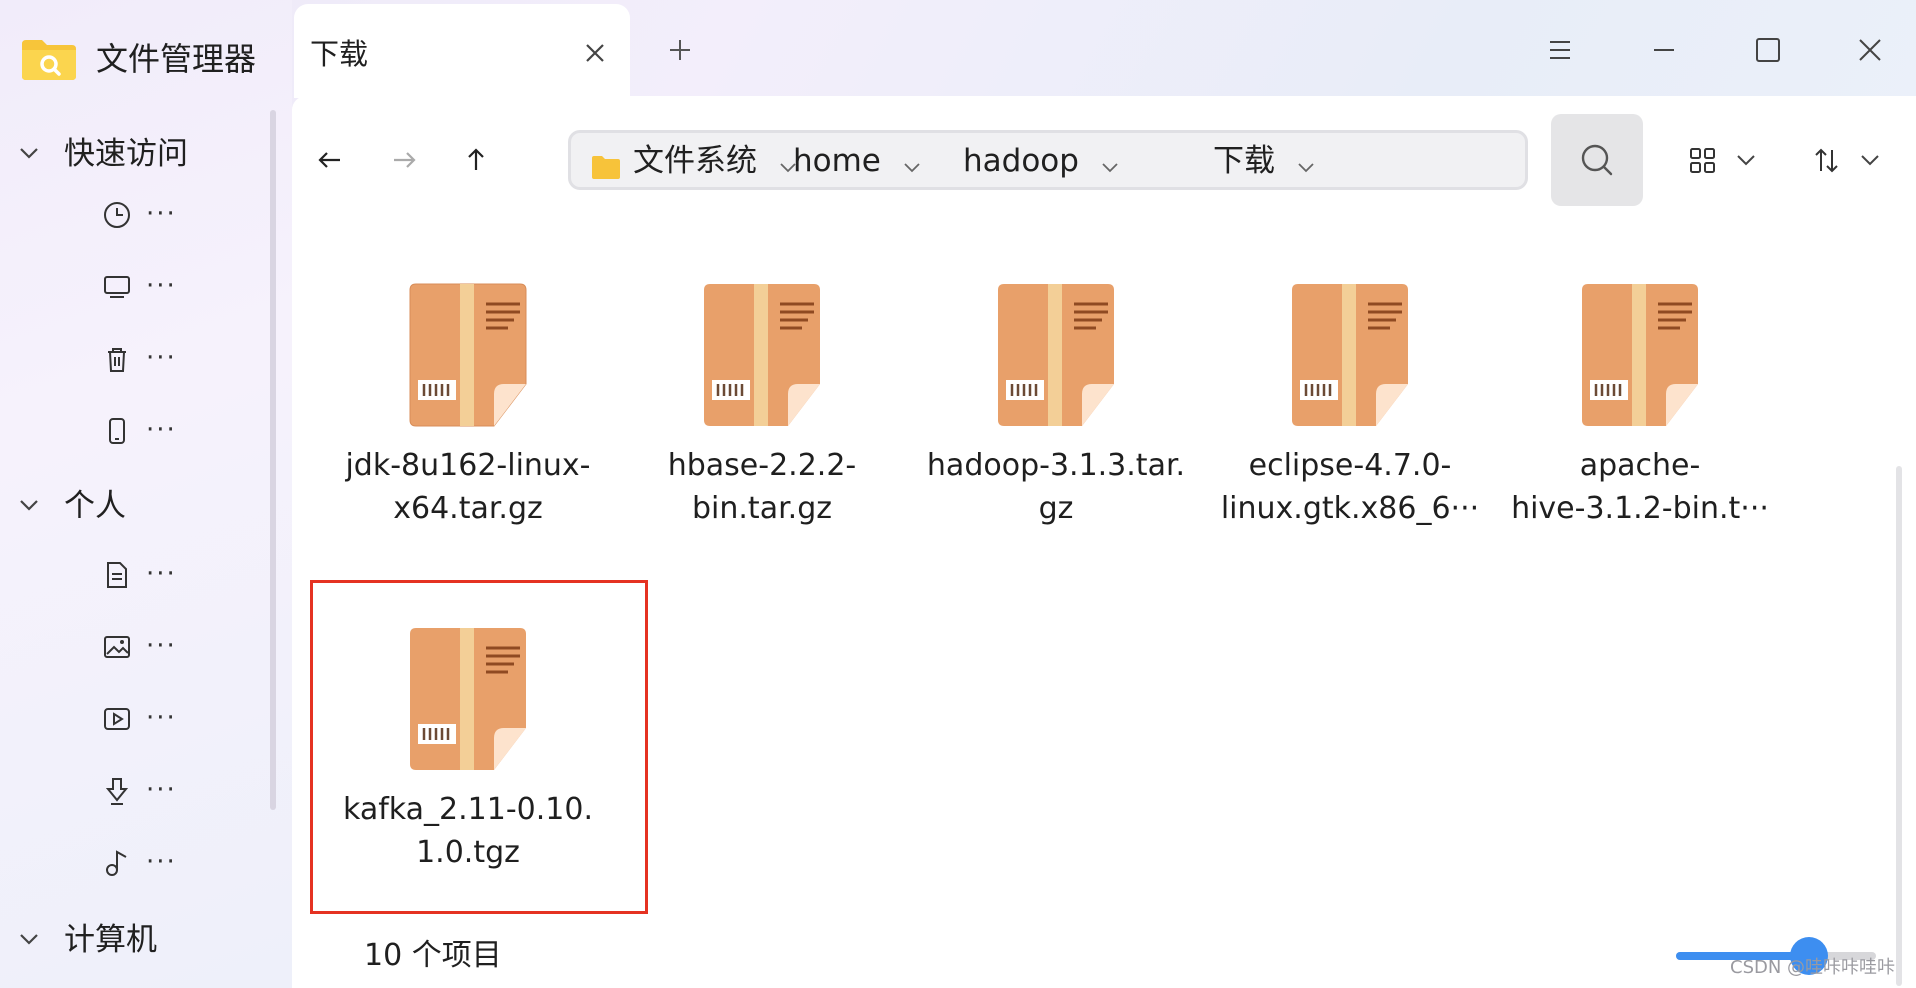 This screenshot has width=1916, height=988. I want to click on sidebar-item-phone: ···, so click(174, 431).